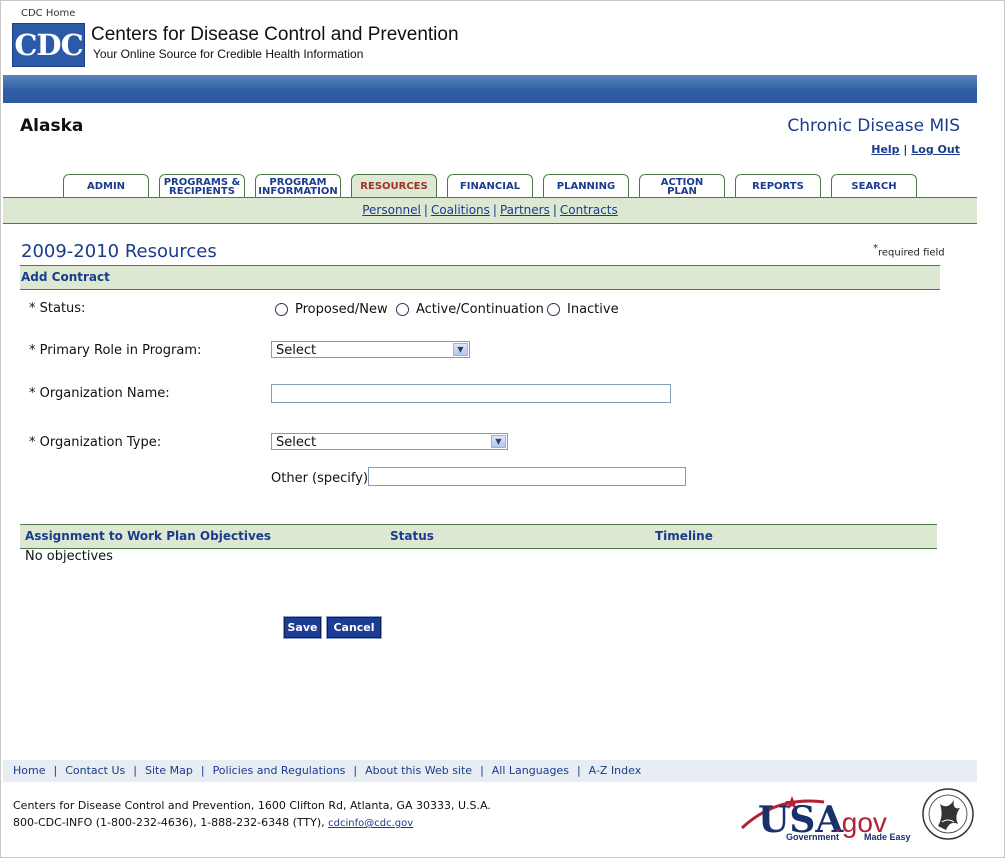 The width and height of the screenshot is (1005, 858). What do you see at coordinates (48, 13) in the screenshot?
I see `cdc-home-link: CDC Home` at bounding box center [48, 13].